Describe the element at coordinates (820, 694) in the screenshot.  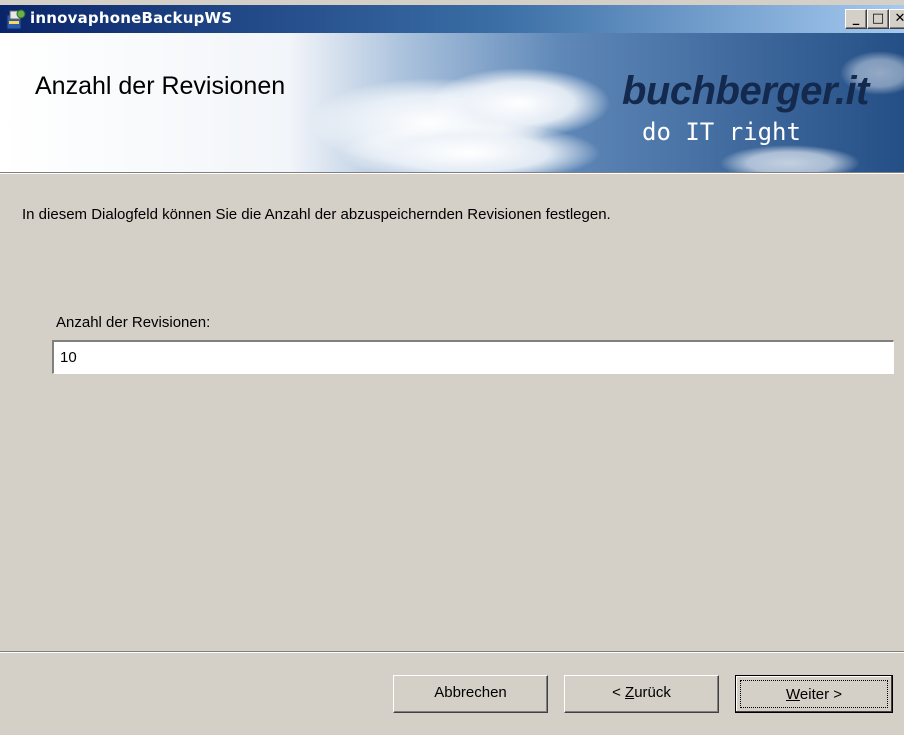
I see `next-button-label: eiter >` at that location.